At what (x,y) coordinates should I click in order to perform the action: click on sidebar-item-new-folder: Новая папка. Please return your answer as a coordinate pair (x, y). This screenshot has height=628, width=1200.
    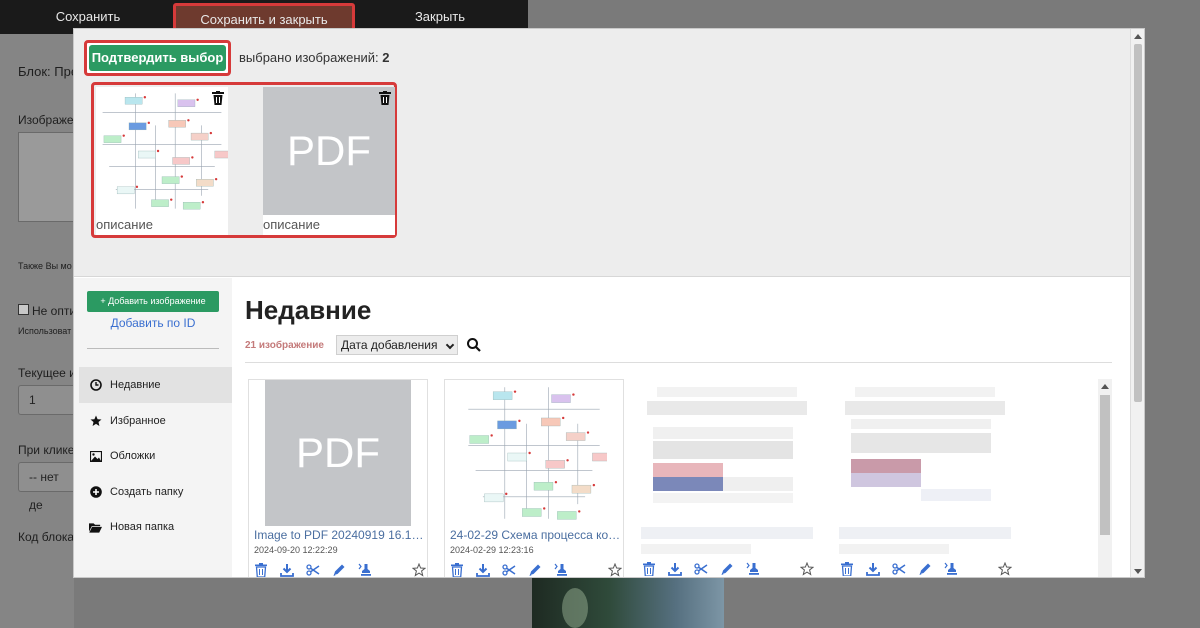
    Looking at the image, I should click on (155, 527).